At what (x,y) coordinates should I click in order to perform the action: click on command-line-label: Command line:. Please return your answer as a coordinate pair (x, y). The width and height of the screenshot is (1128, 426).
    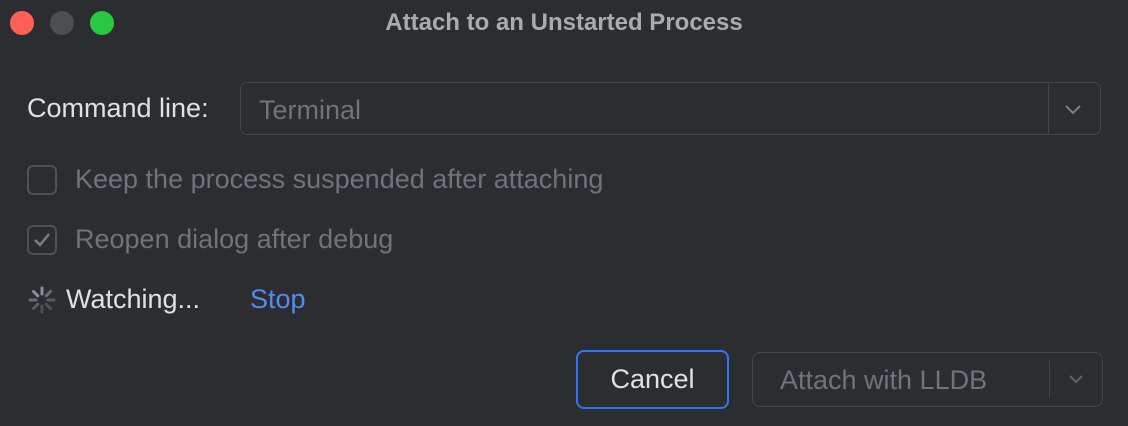
    Looking at the image, I should click on (118, 108).